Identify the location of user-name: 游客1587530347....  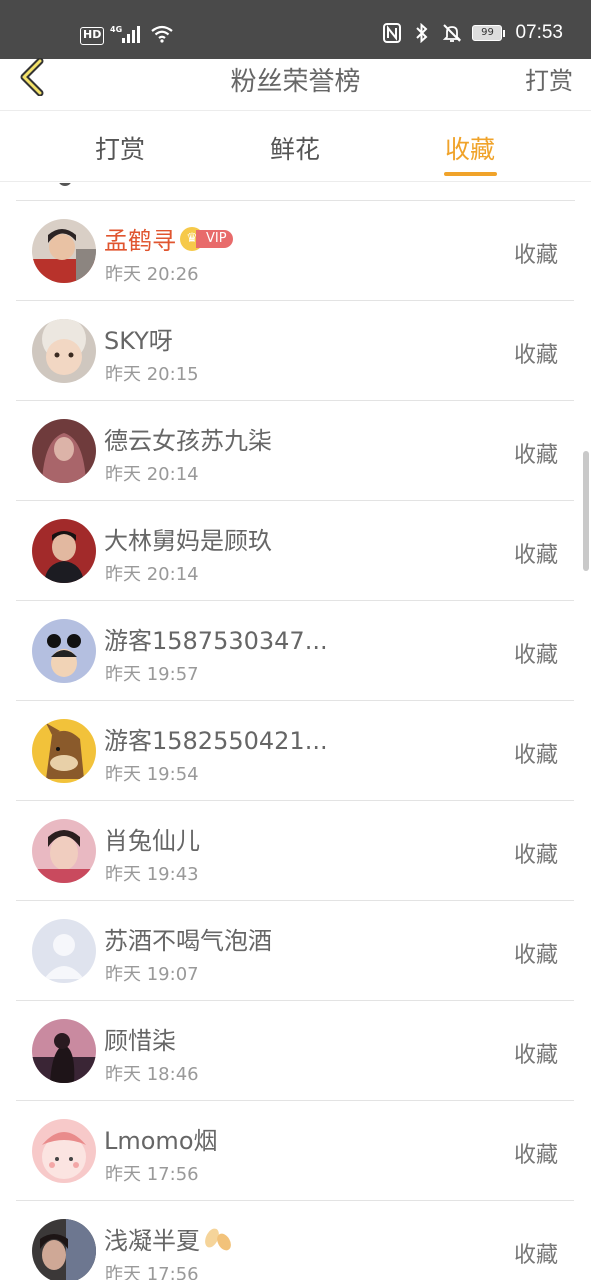
(216, 641).